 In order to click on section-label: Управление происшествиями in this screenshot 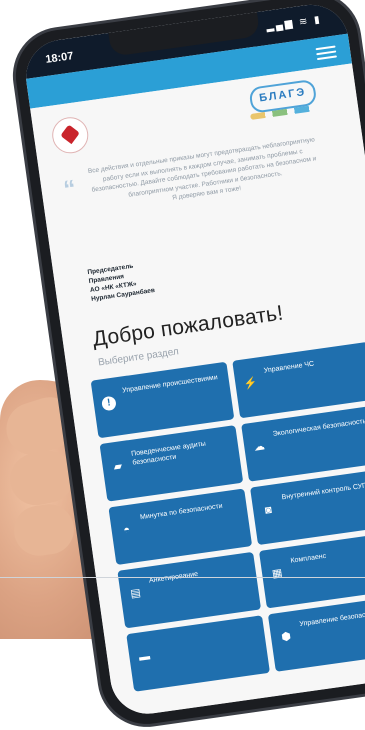, I will do `click(170, 384)`.